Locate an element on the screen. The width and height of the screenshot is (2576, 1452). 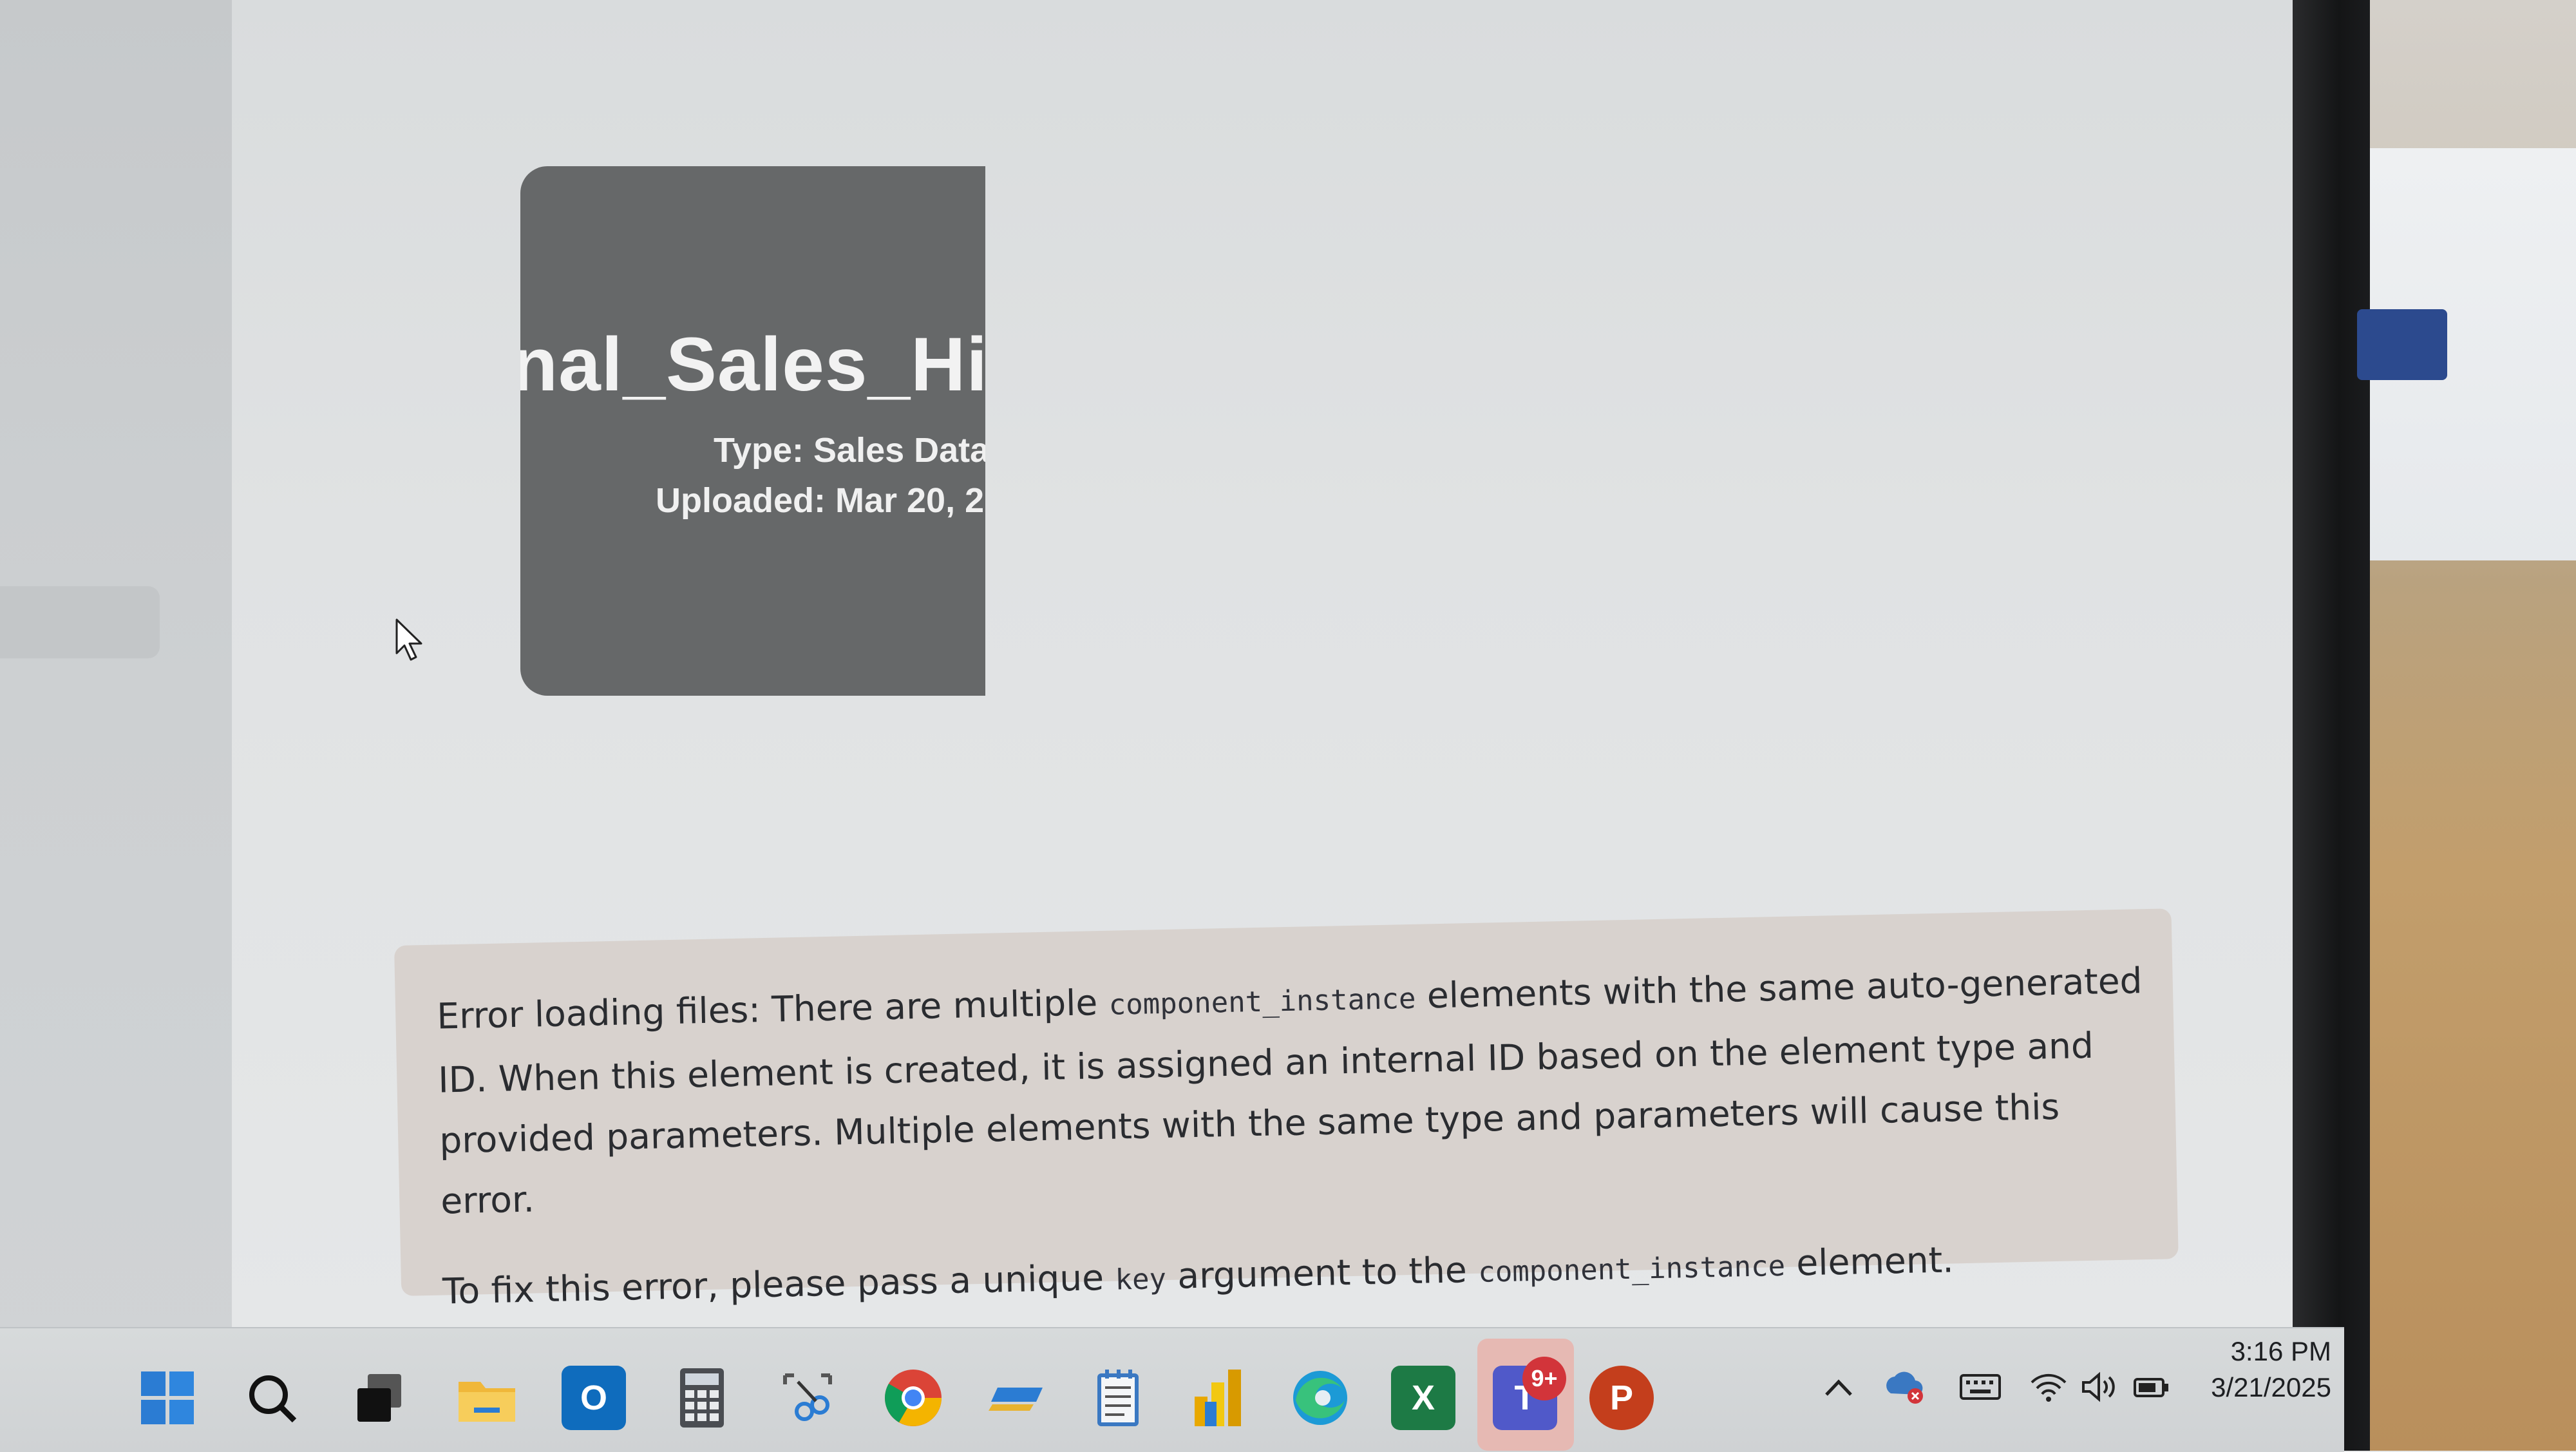
snipping-tool-icon is located at coordinates (808, 1398).